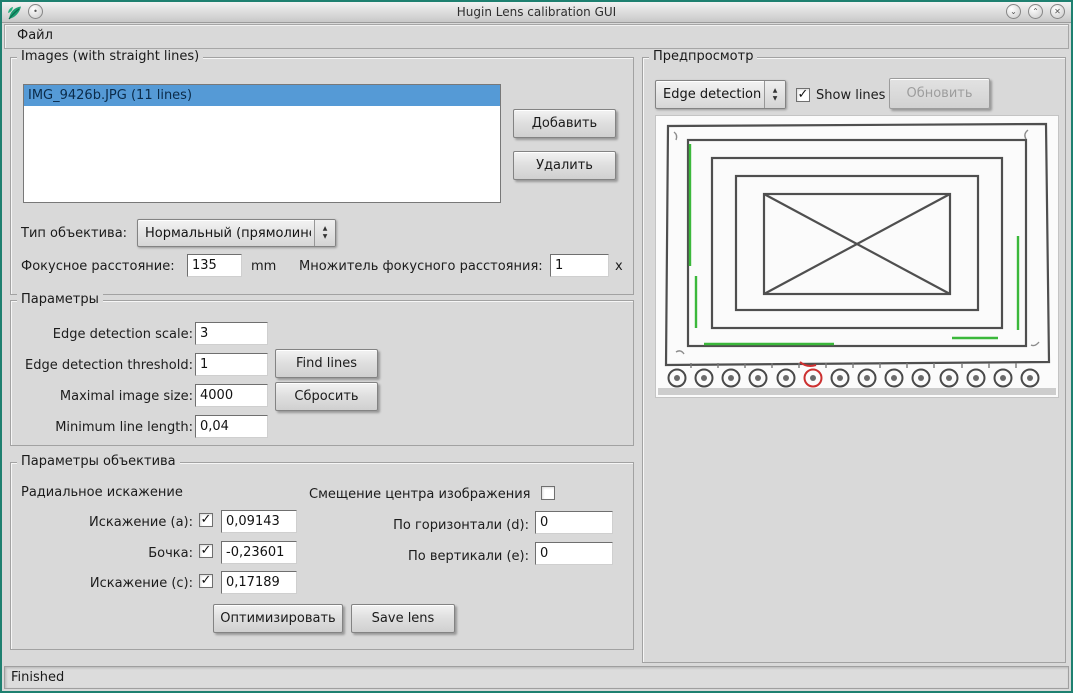  I want to click on horizontal-d-label: По горизонтали (d):, so click(461, 525).